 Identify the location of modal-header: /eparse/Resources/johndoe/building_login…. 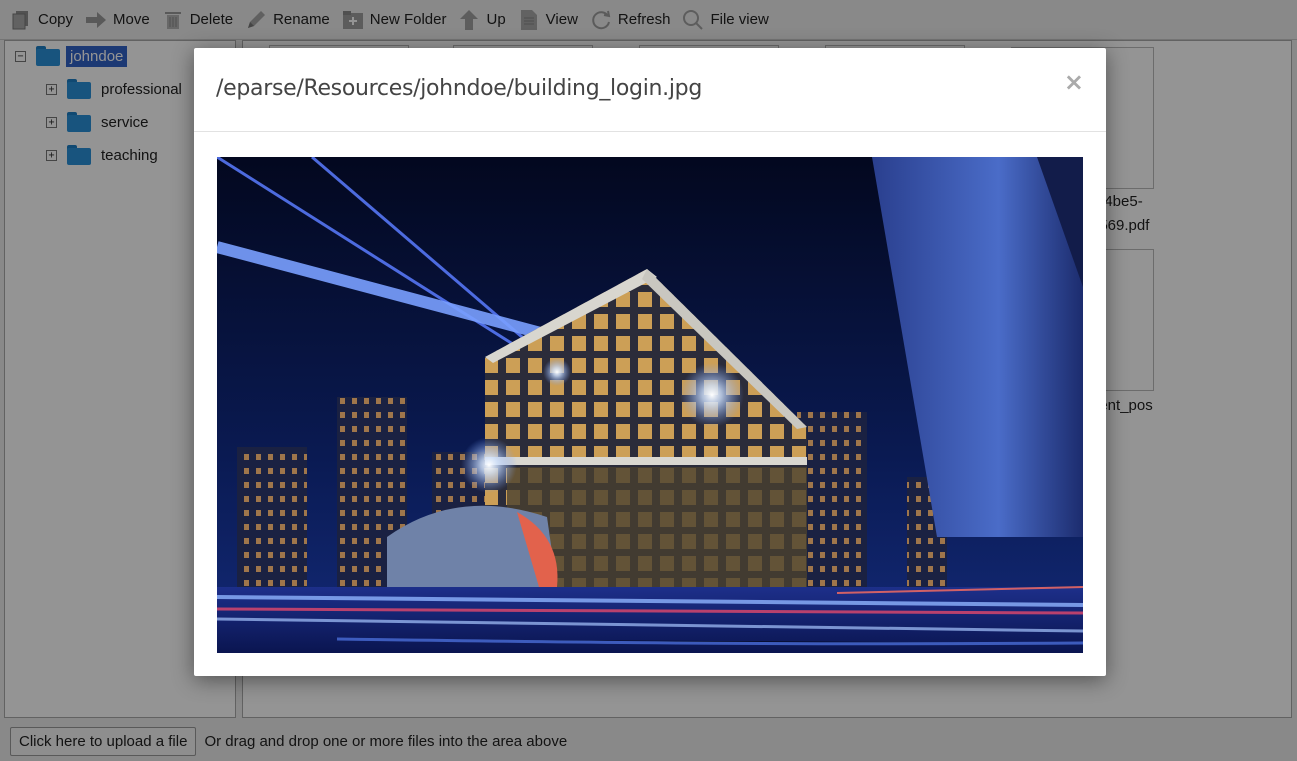
(650, 90).